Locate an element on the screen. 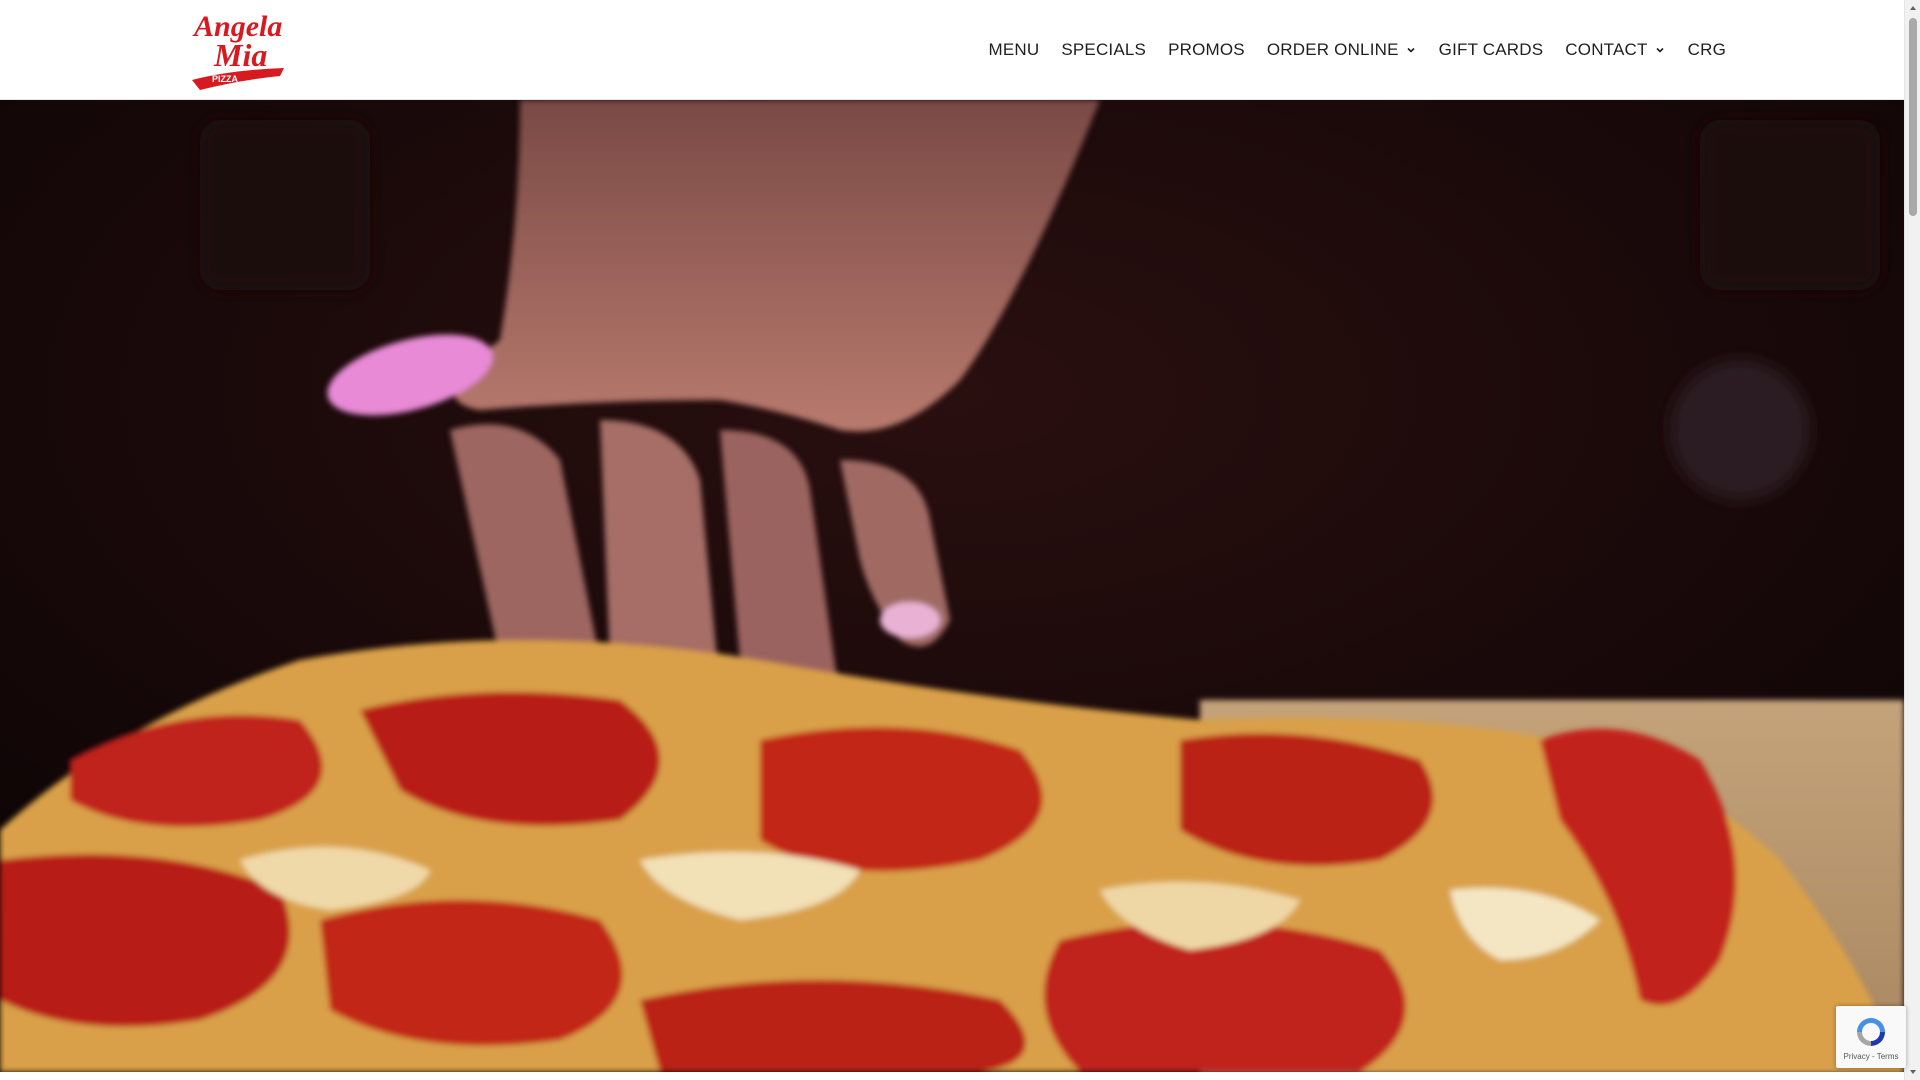  nav-item-label: PROMOS is located at coordinates (1206, 49).